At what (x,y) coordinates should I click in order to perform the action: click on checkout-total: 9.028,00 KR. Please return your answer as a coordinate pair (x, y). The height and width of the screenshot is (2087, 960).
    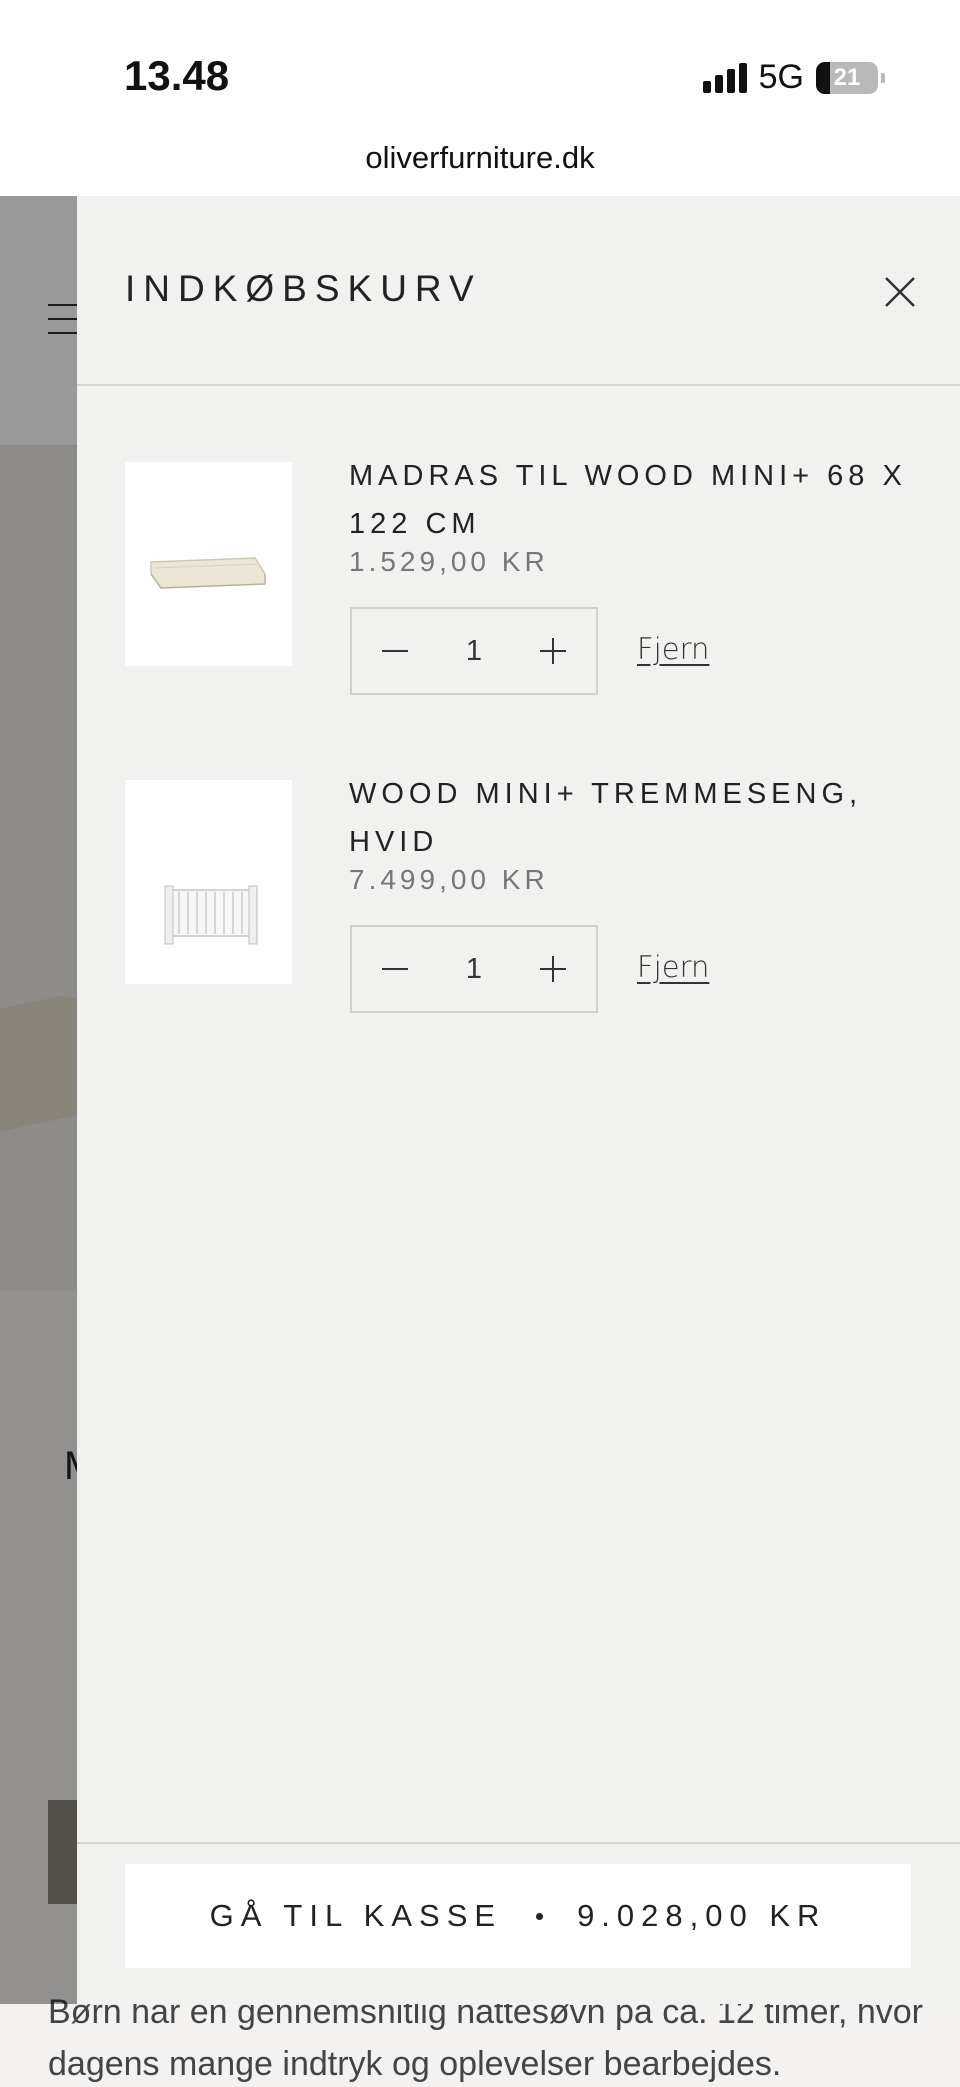
    Looking at the image, I should click on (702, 1915).